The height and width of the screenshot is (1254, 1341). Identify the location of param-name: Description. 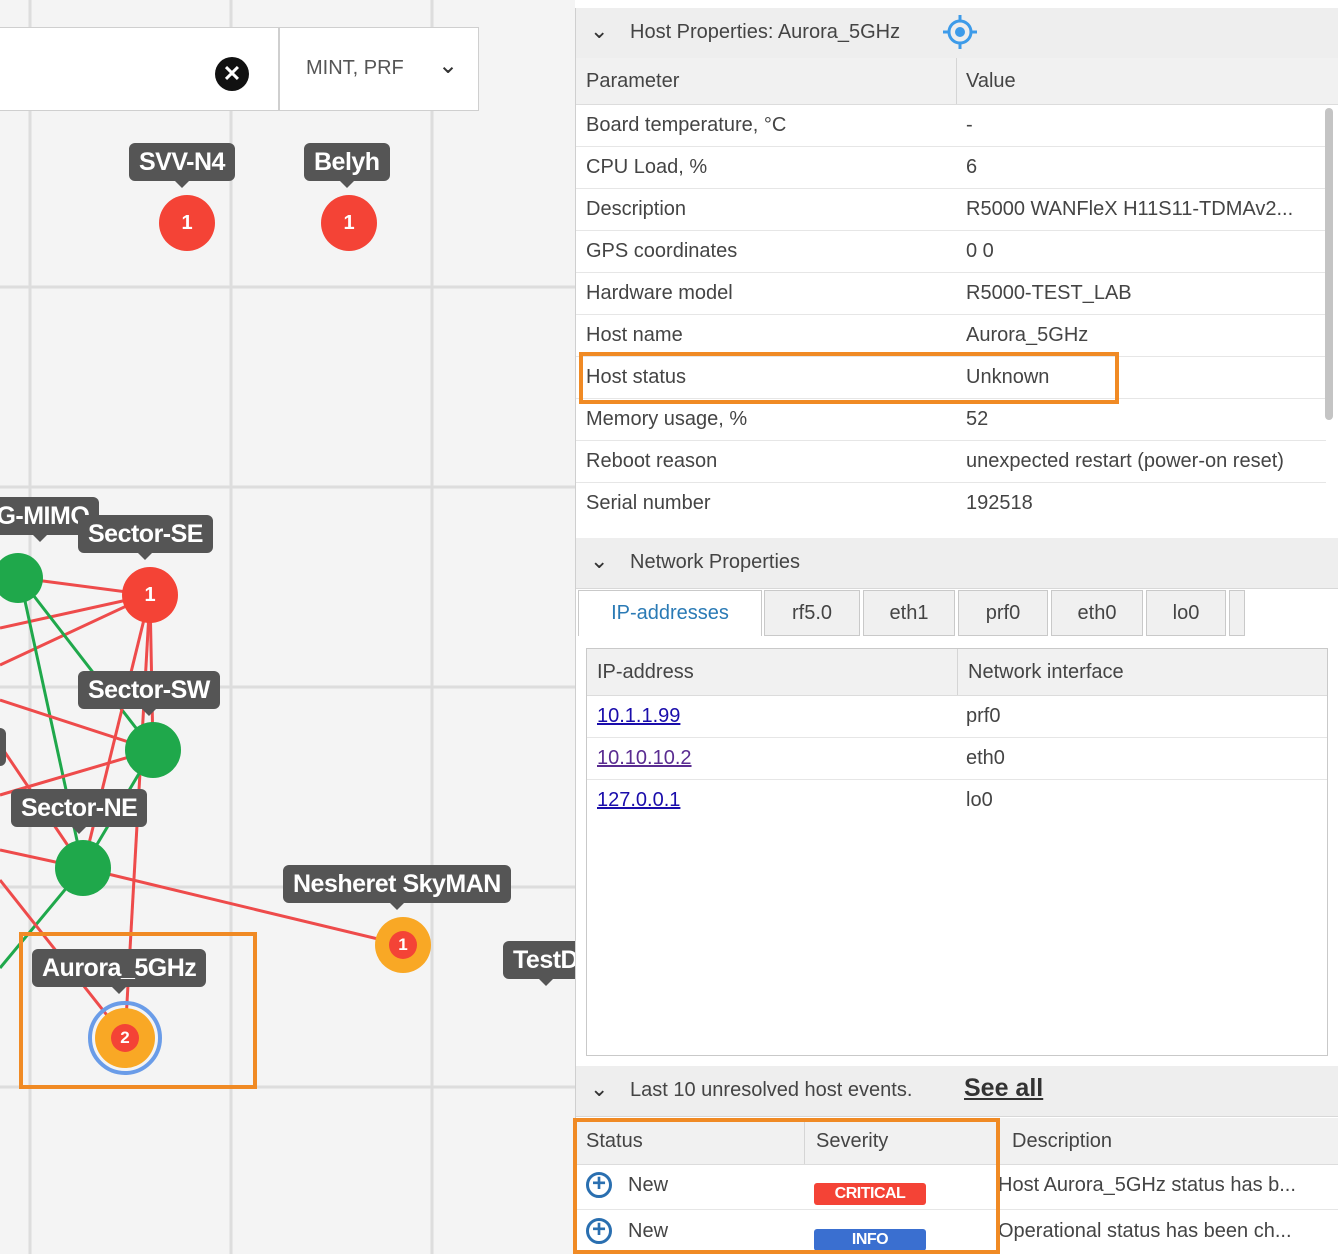
(636, 209).